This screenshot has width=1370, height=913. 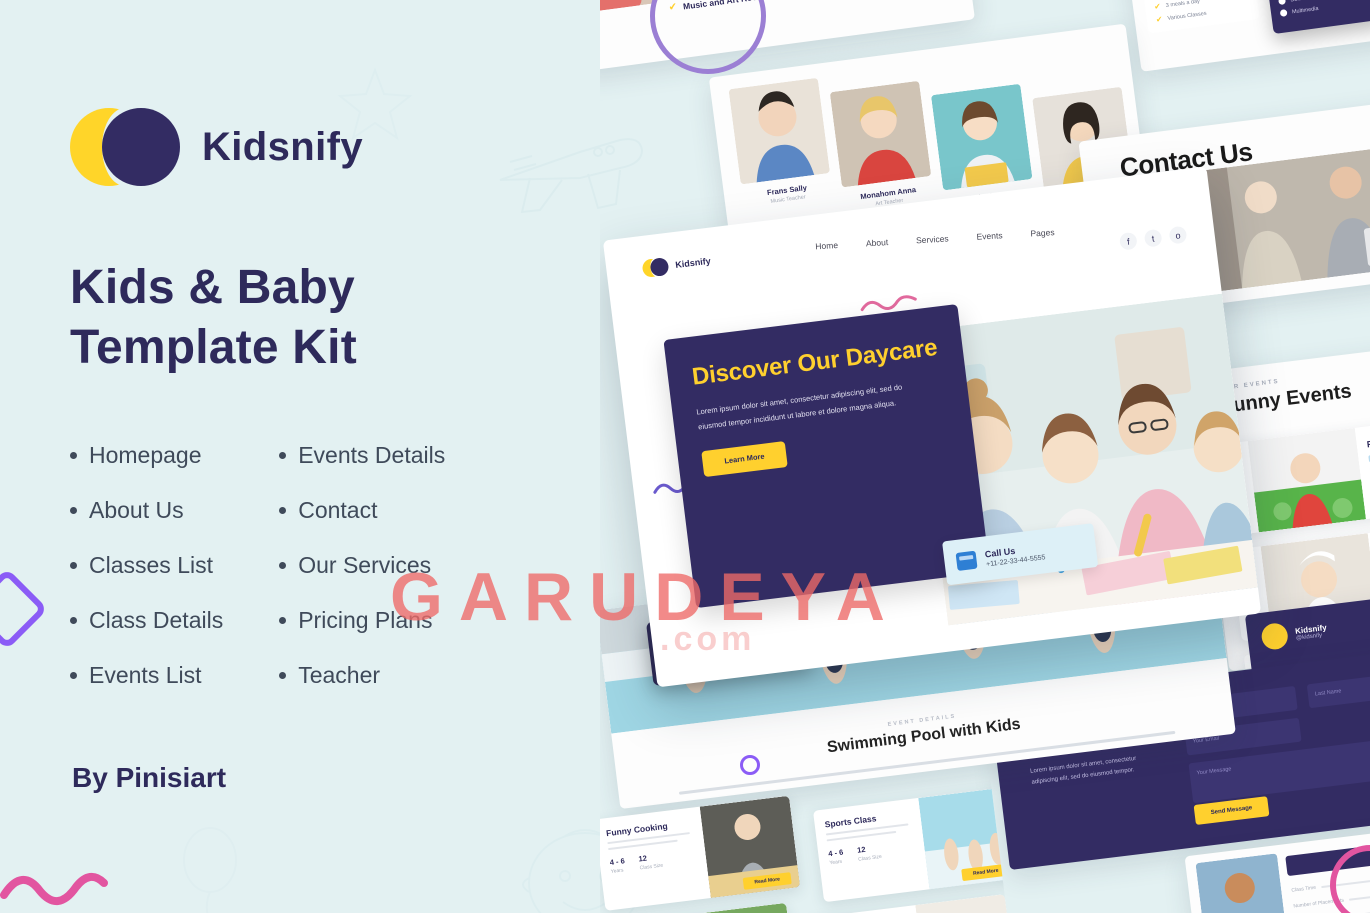 I want to click on avatar, so click(x=1275, y=636).